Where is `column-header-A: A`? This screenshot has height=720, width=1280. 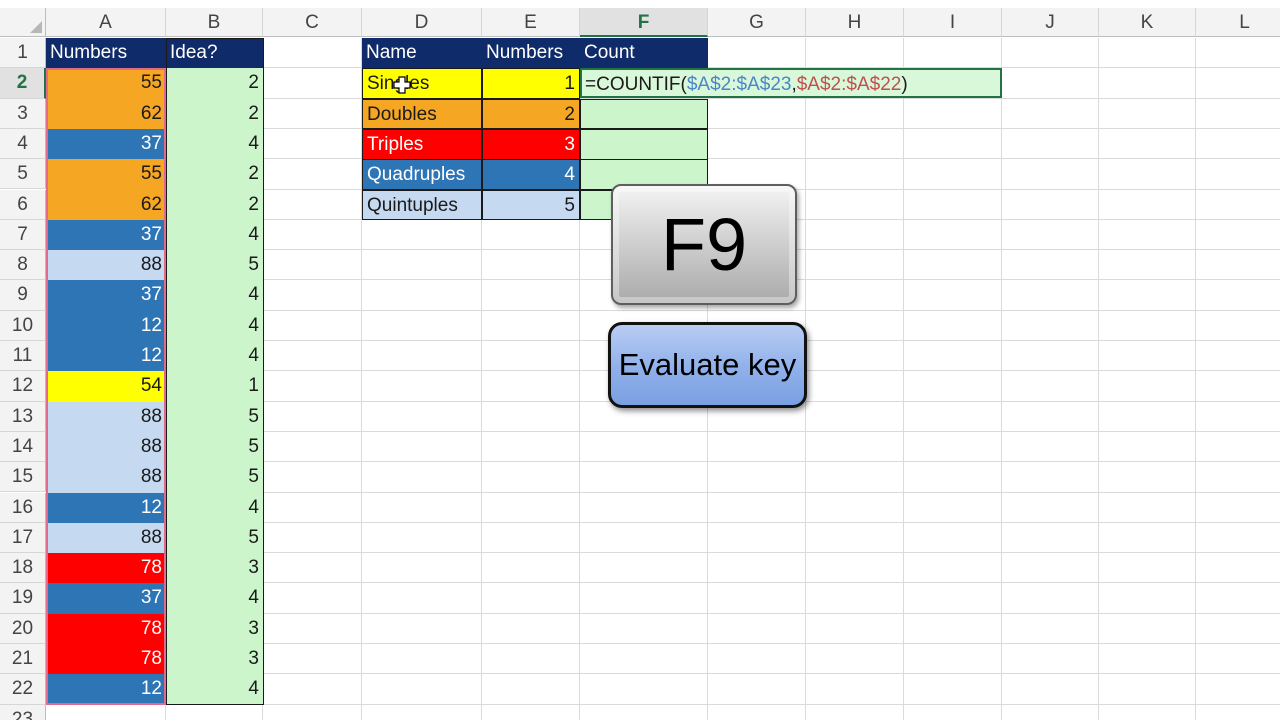 column-header-A: A is located at coordinates (106, 22).